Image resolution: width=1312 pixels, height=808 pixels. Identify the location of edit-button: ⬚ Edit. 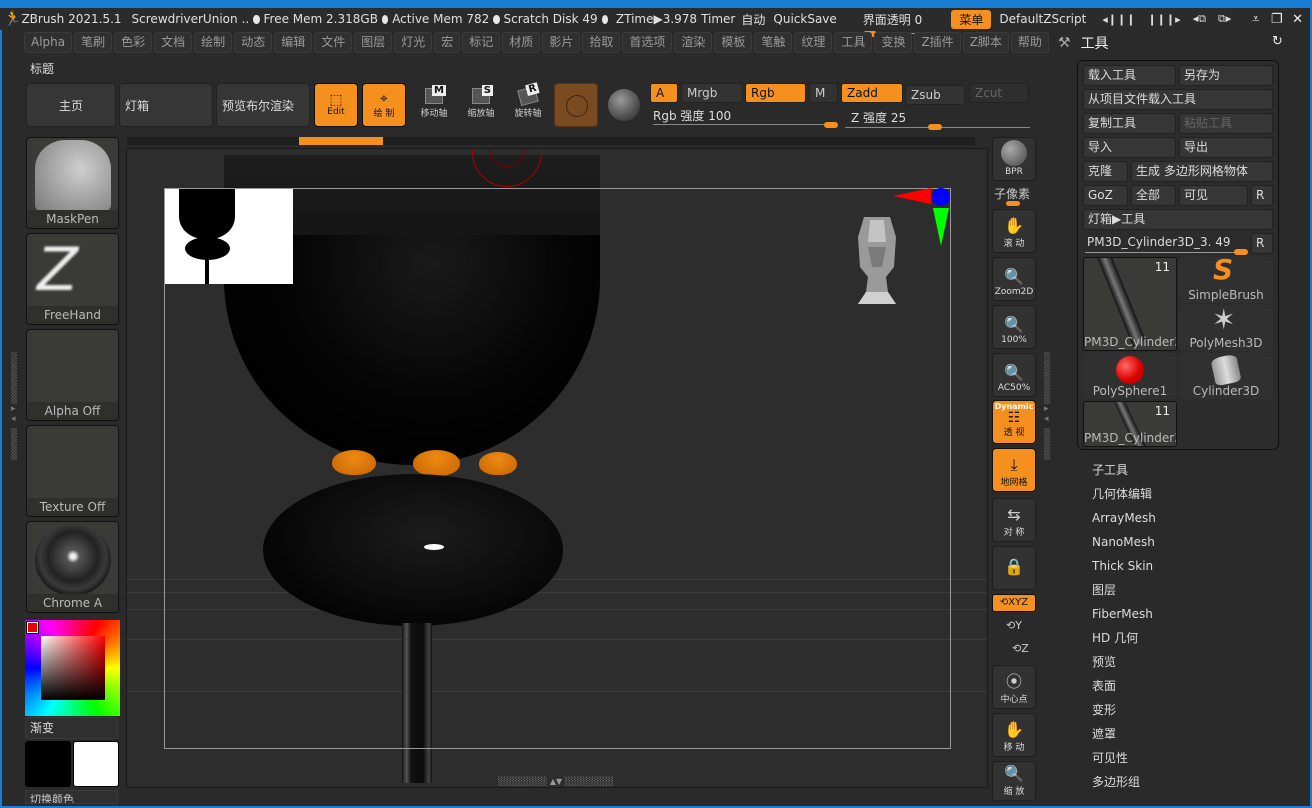
(336, 105).